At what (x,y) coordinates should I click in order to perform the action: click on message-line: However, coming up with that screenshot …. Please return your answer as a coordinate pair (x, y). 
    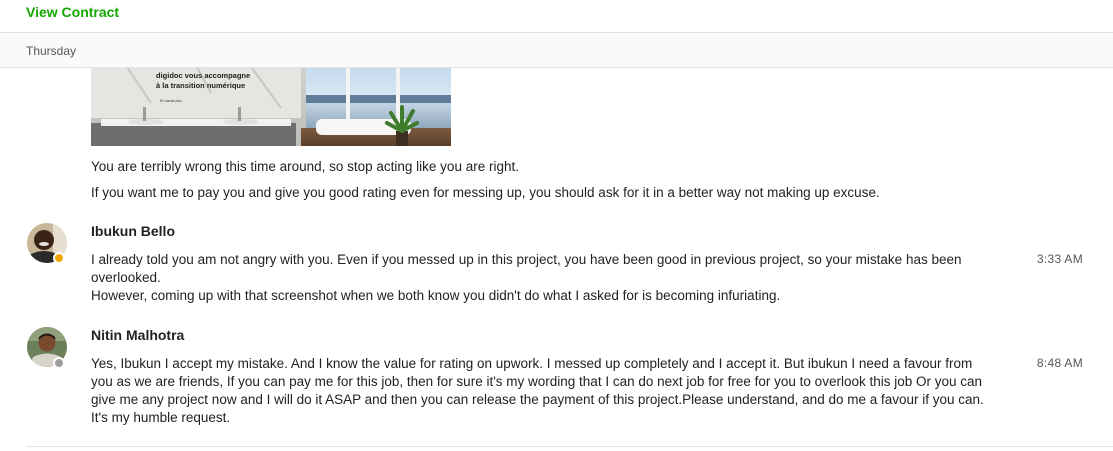
    Looking at the image, I should click on (436, 295).